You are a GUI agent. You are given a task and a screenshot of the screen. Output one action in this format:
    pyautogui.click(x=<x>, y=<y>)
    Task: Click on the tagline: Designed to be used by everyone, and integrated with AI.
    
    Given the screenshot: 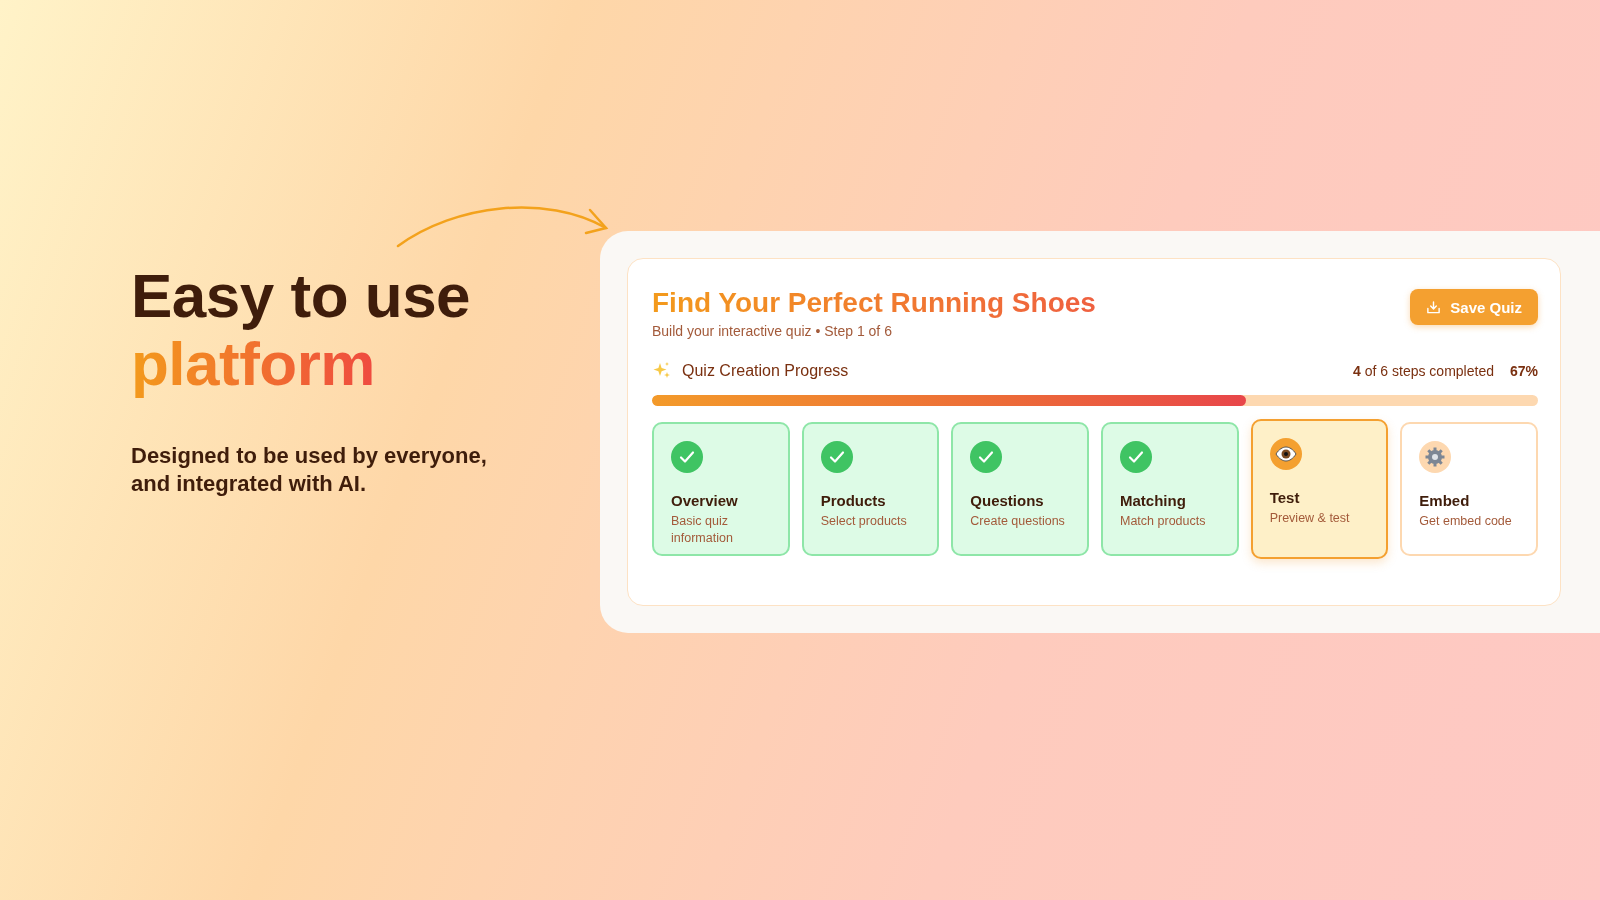 What is the action you would take?
    pyautogui.click(x=309, y=470)
    